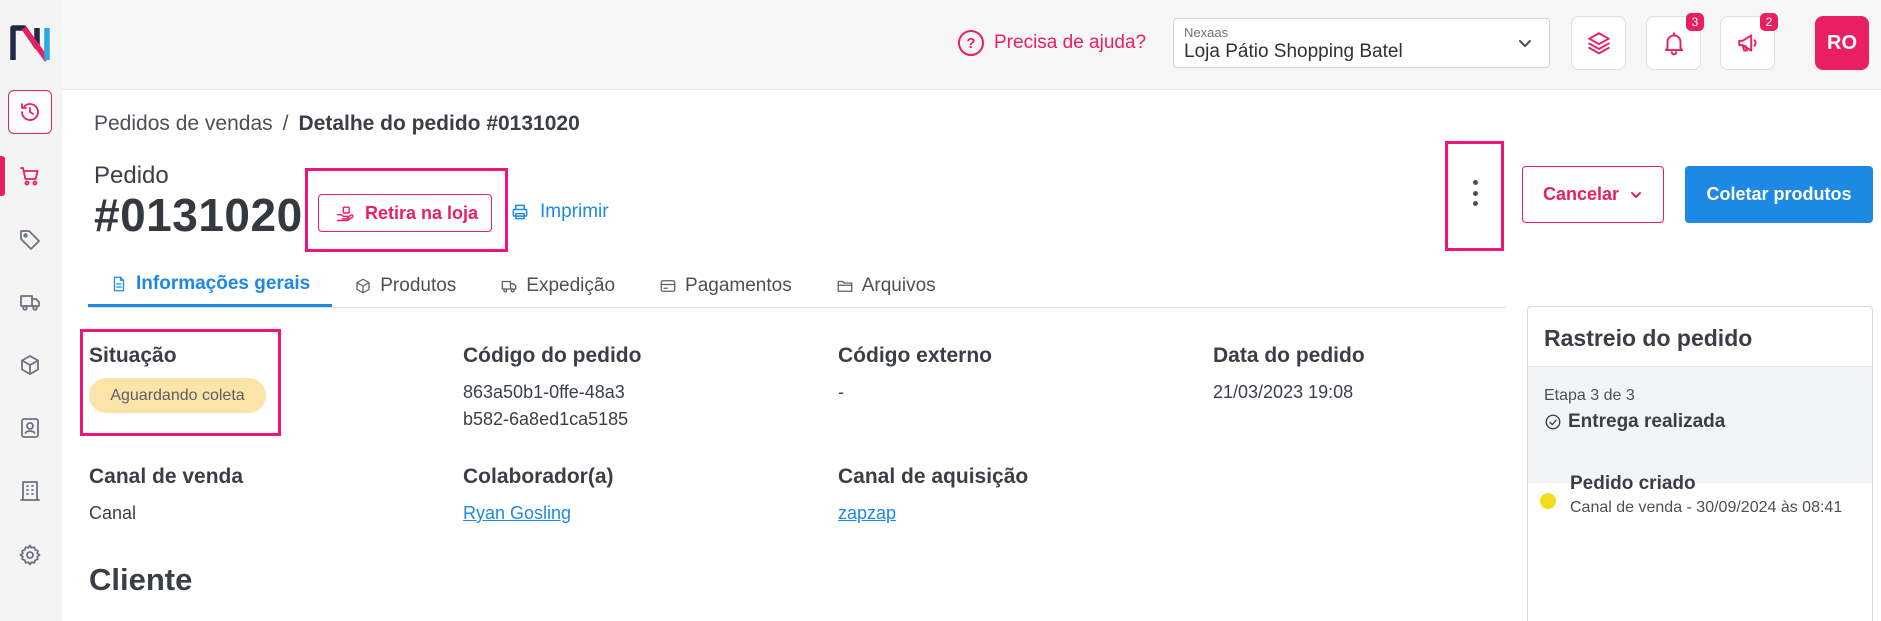 This screenshot has width=1881, height=621. I want to click on more-options-button, so click(1475, 193).